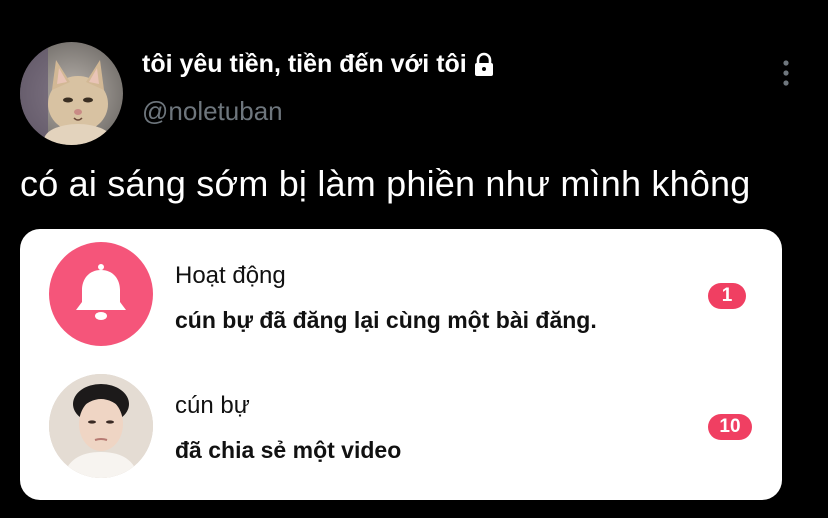 The image size is (828, 518). I want to click on profile-avatar, so click(71, 93).